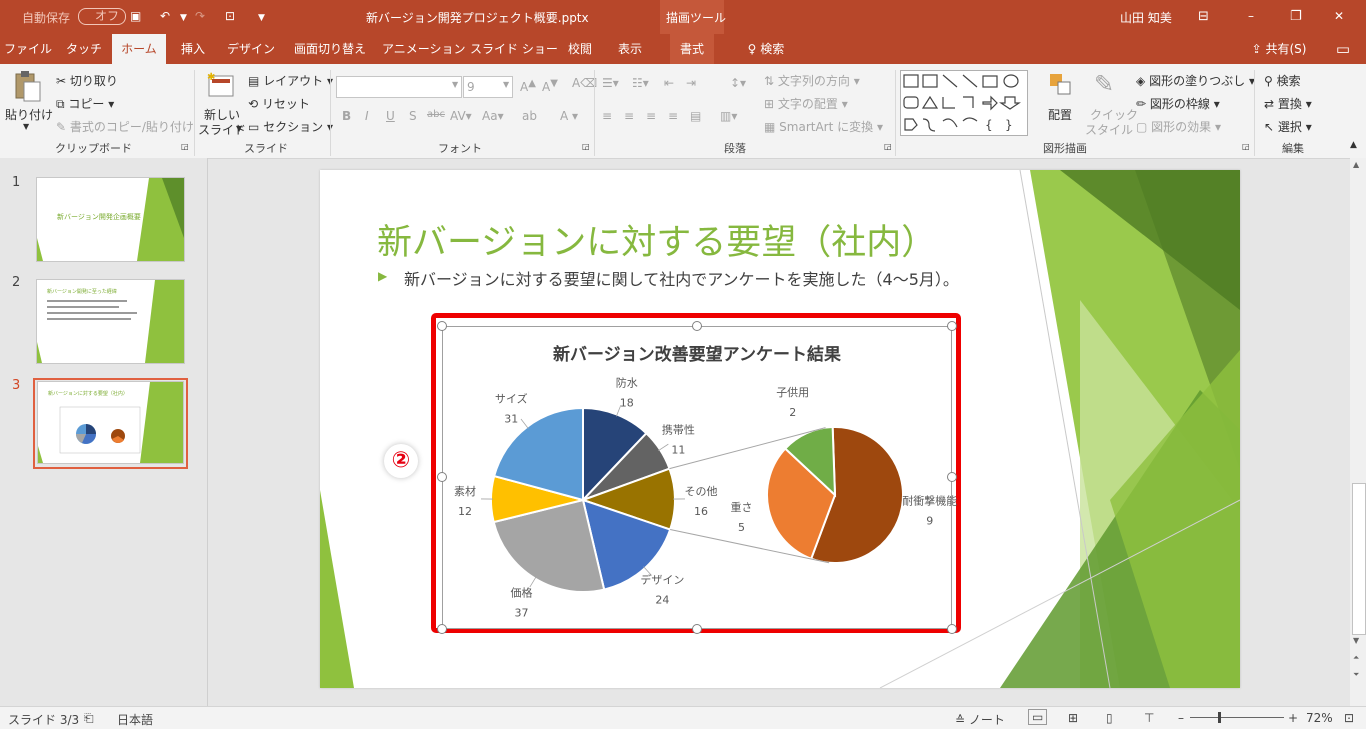 This screenshot has height=729, width=1366. What do you see at coordinates (455, 84) in the screenshot?
I see `font-name-dropdown-icon: ▼` at bounding box center [455, 84].